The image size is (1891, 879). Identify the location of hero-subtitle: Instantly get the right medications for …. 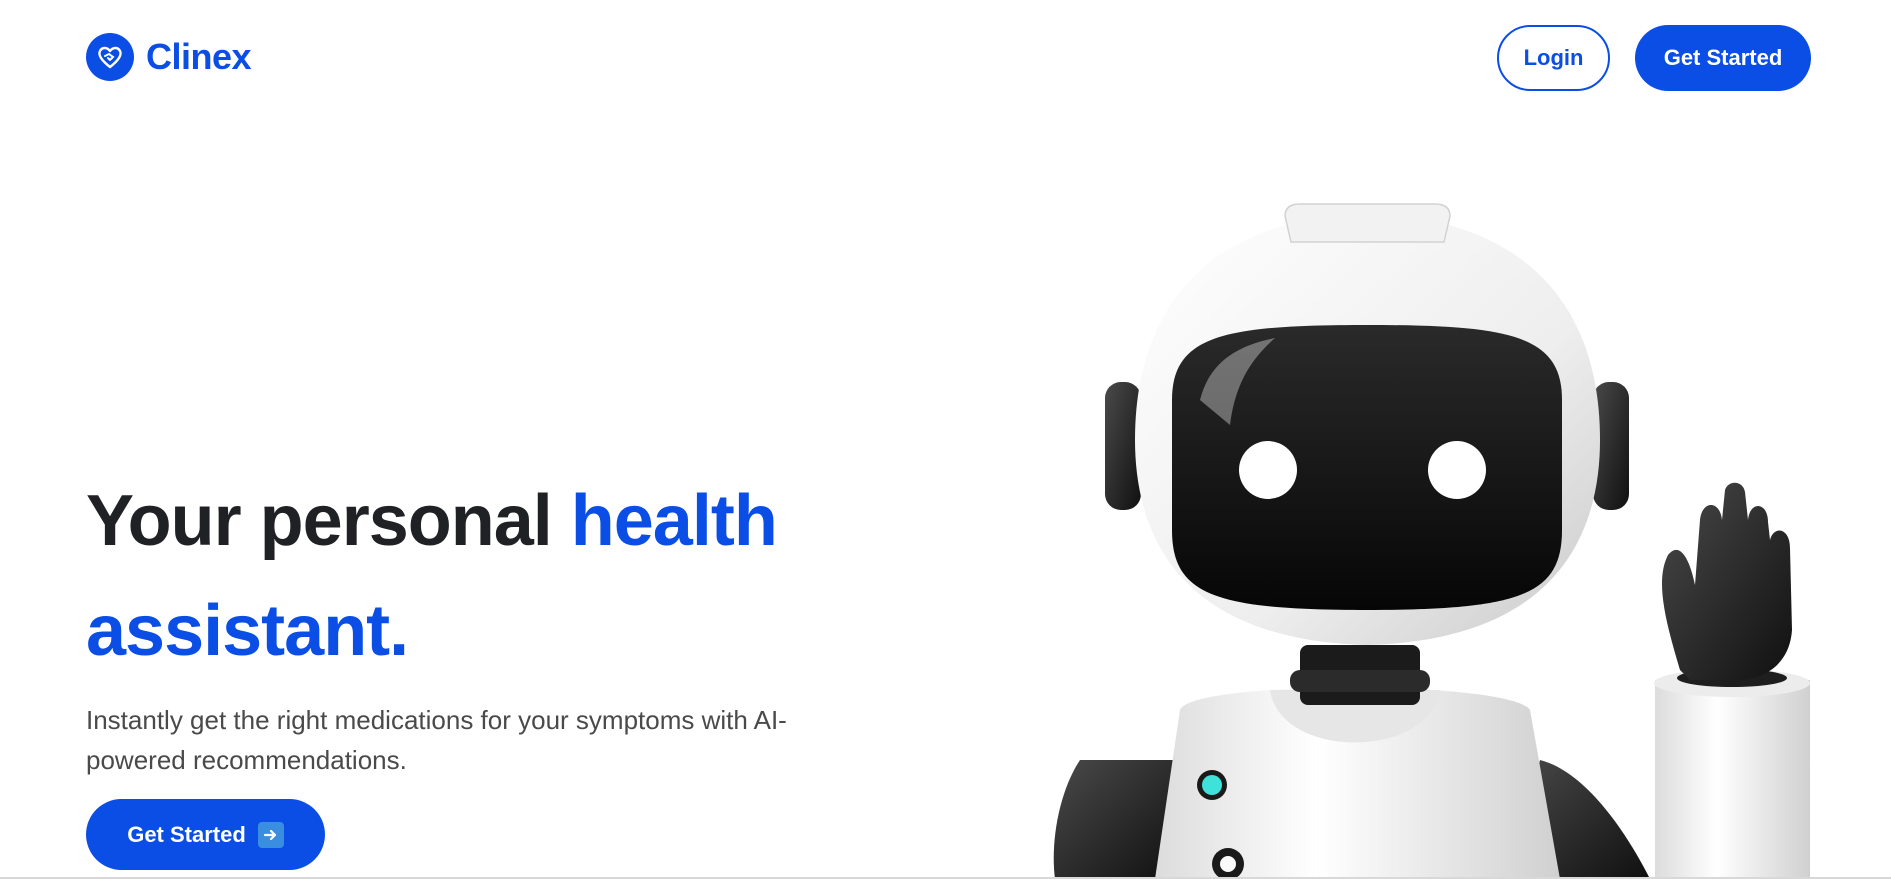
(436, 740).